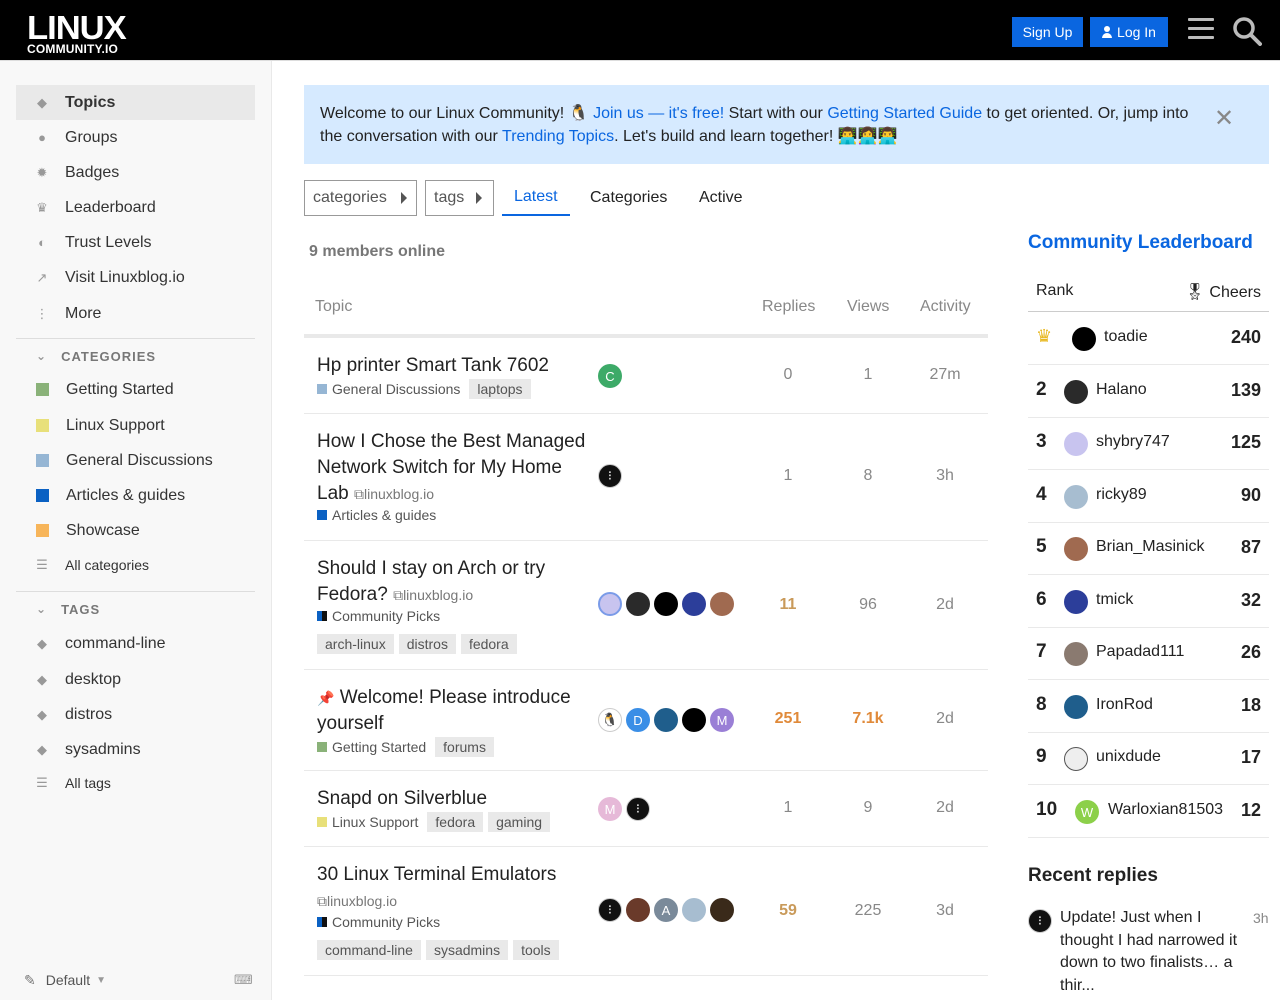 The width and height of the screenshot is (1280, 1000). I want to click on leaderboard-row: 5 Brian_Masinick 87, so click(1148, 548).